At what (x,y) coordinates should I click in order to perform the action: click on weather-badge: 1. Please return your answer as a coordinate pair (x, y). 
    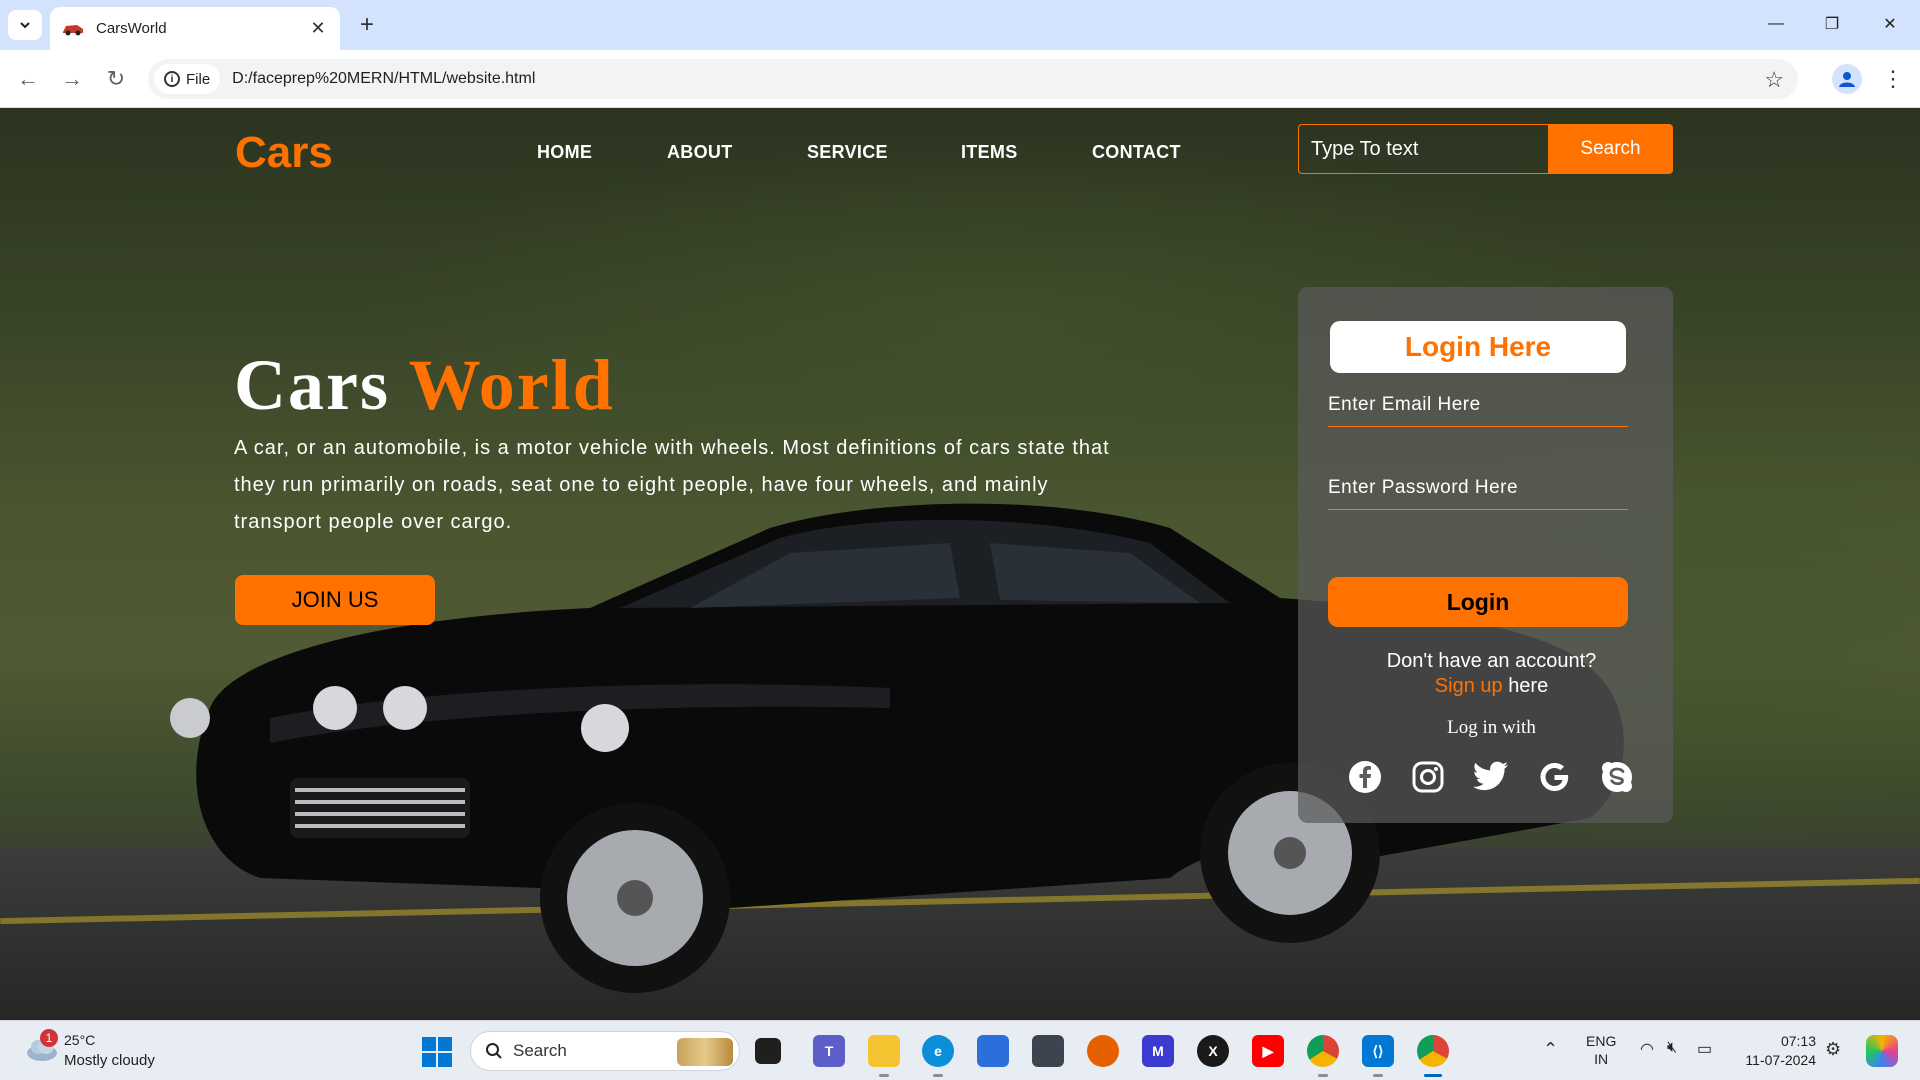
    Looking at the image, I should click on (49, 1038).